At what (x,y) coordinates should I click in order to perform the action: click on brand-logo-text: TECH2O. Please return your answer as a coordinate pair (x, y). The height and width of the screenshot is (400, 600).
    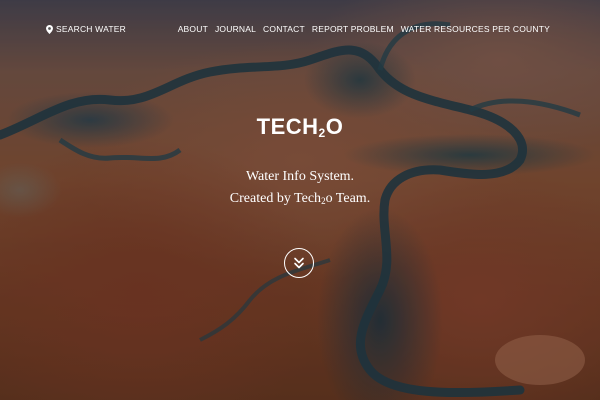
    Looking at the image, I should click on (300, 130).